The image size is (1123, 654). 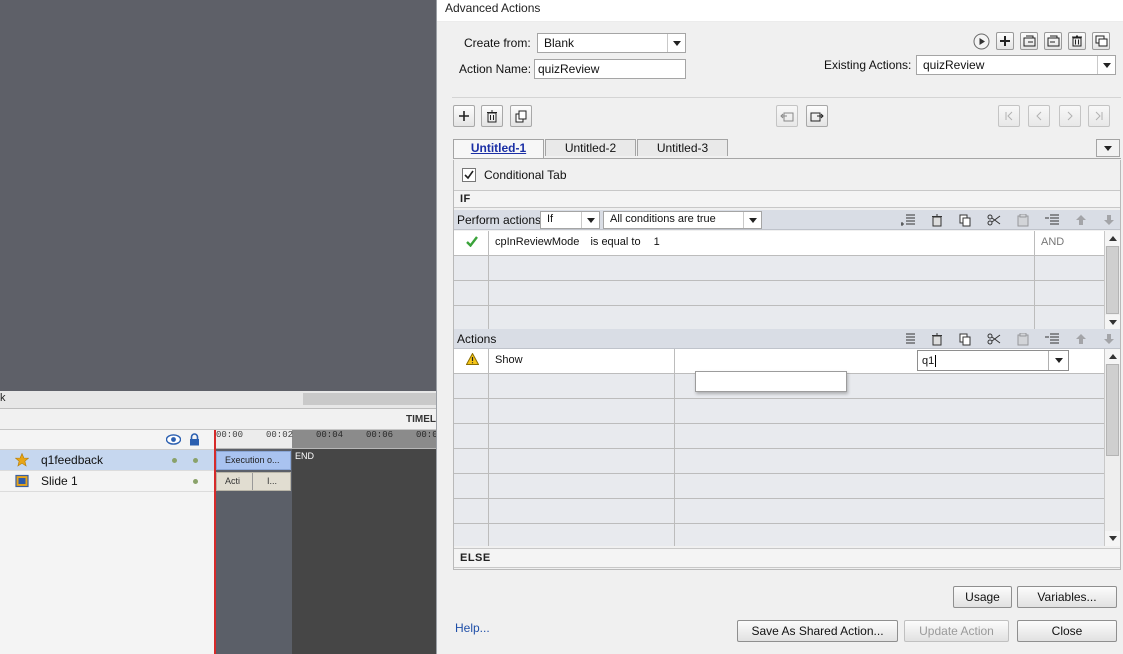 I want to click on prev-tab-button, so click(x=1039, y=116).